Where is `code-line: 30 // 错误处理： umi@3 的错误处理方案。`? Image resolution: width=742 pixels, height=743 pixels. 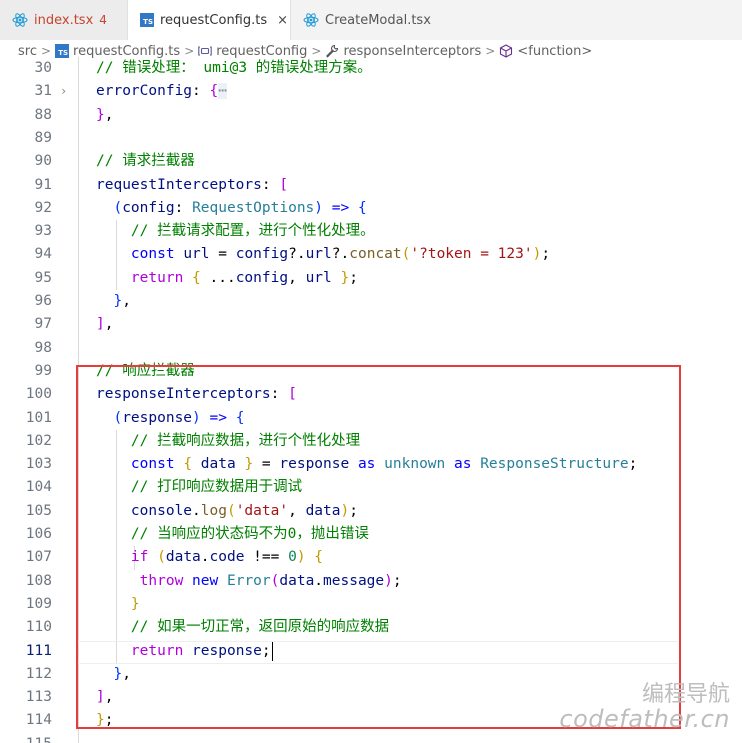
code-line: 30 // 错误处理： umi@3 的错误处理方案。 is located at coordinates (371, 68).